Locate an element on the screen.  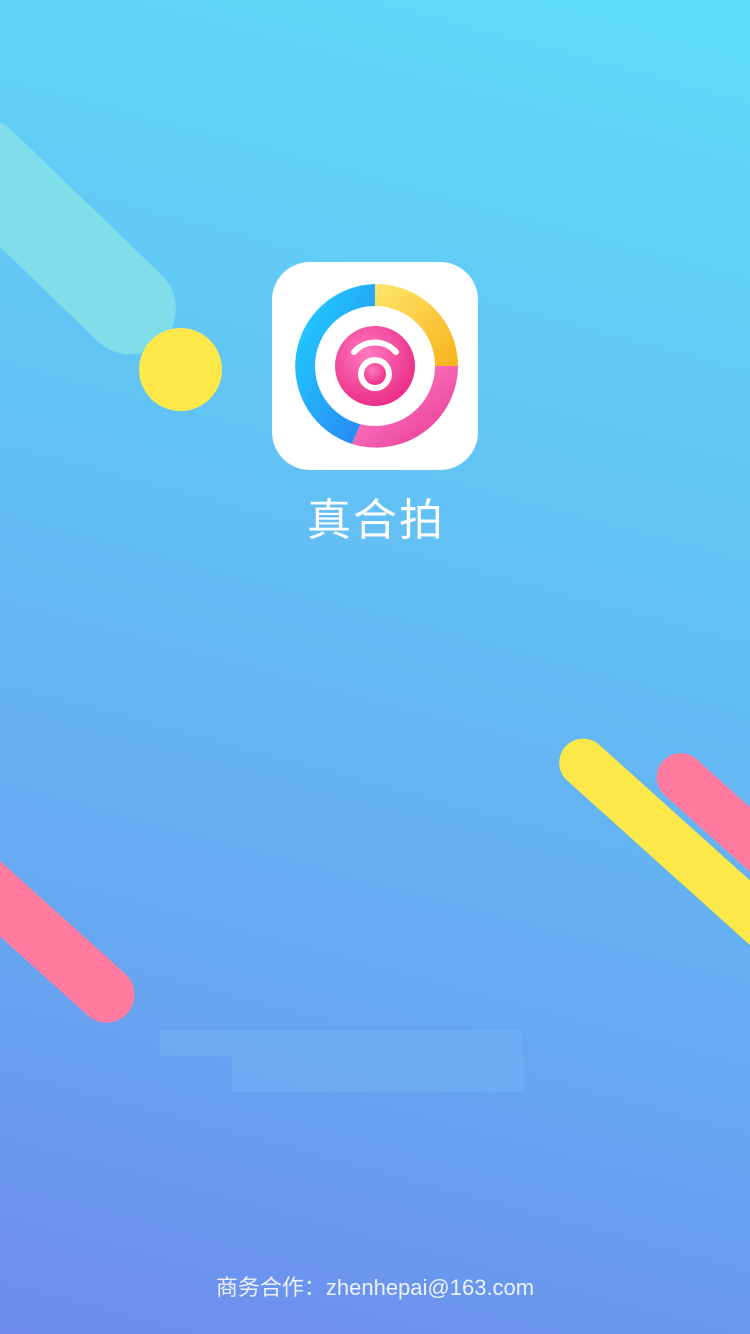
camera-lens-logo-icon is located at coordinates (376, 365).